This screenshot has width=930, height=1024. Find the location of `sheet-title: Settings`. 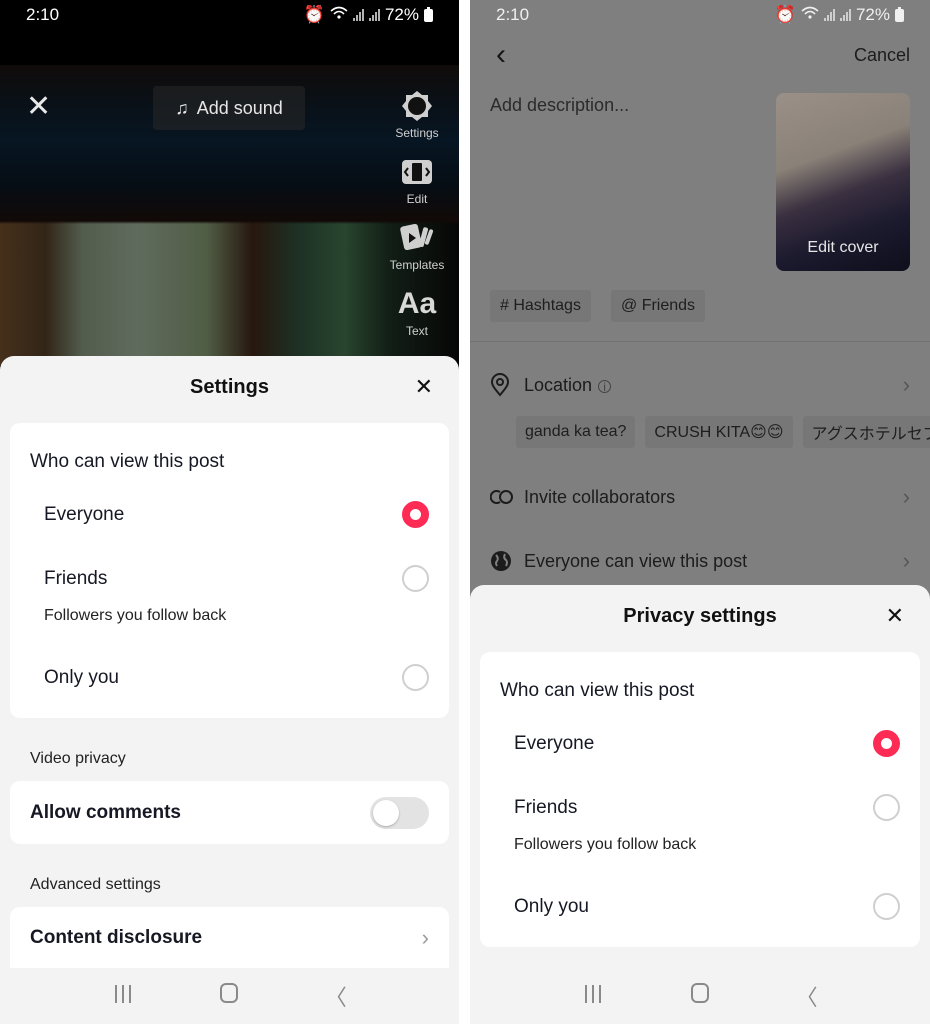

sheet-title: Settings is located at coordinates (229, 387).